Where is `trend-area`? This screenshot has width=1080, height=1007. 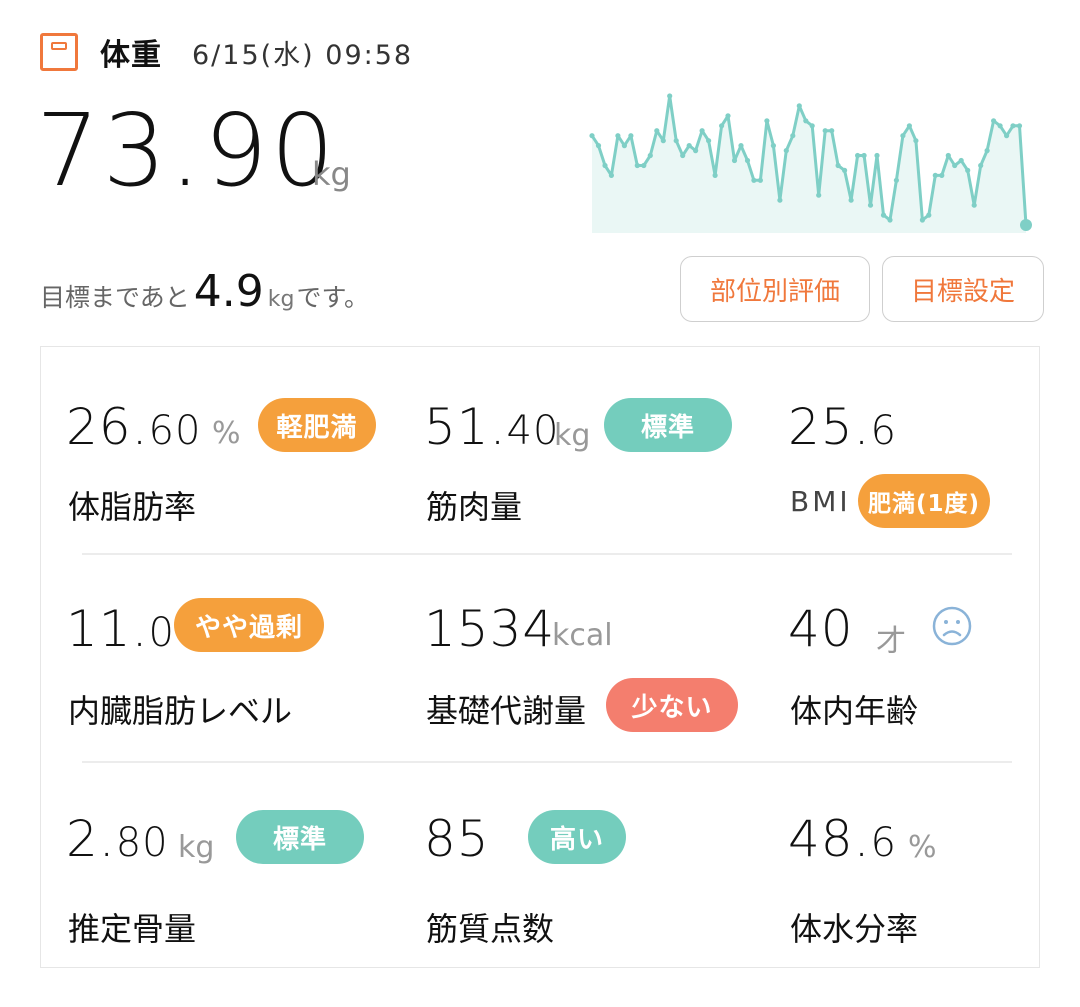
trend-area is located at coordinates (809, 164).